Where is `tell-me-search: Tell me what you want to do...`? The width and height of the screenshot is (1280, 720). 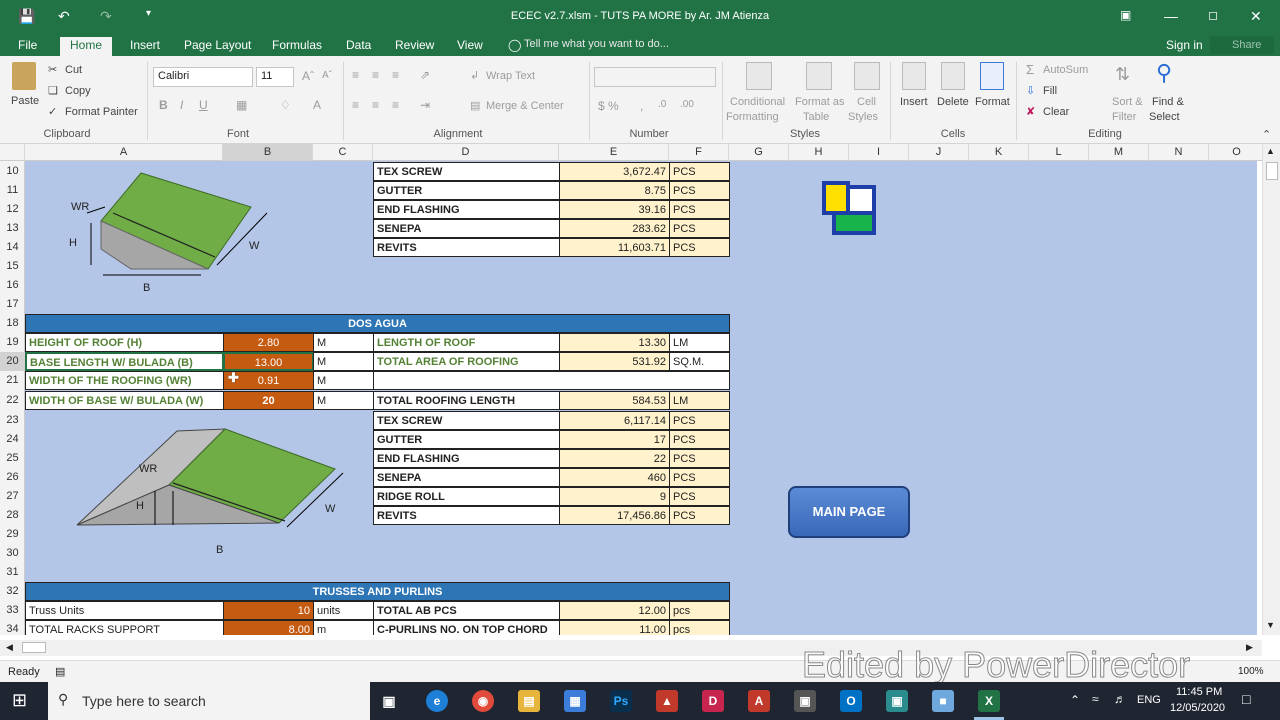
tell-me-search: Tell me what you want to do... is located at coordinates (596, 44).